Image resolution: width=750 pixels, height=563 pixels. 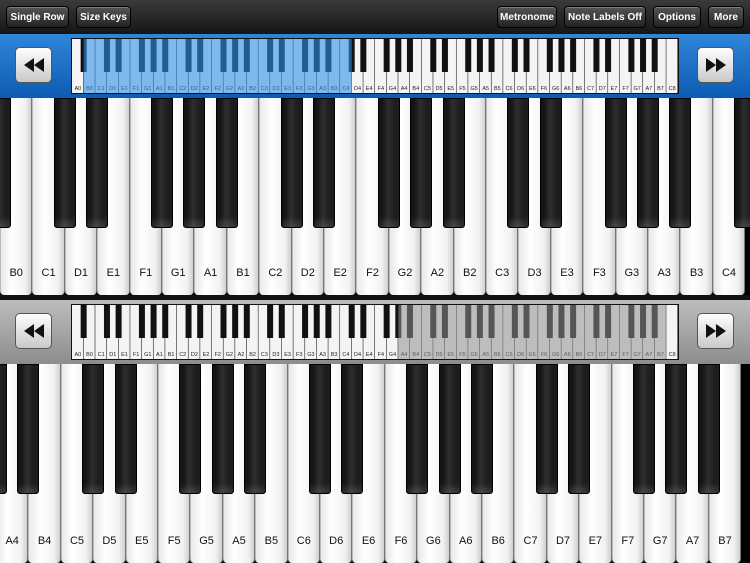 What do you see at coordinates (530, 541) in the screenshot?
I see `key-label: C7` at bounding box center [530, 541].